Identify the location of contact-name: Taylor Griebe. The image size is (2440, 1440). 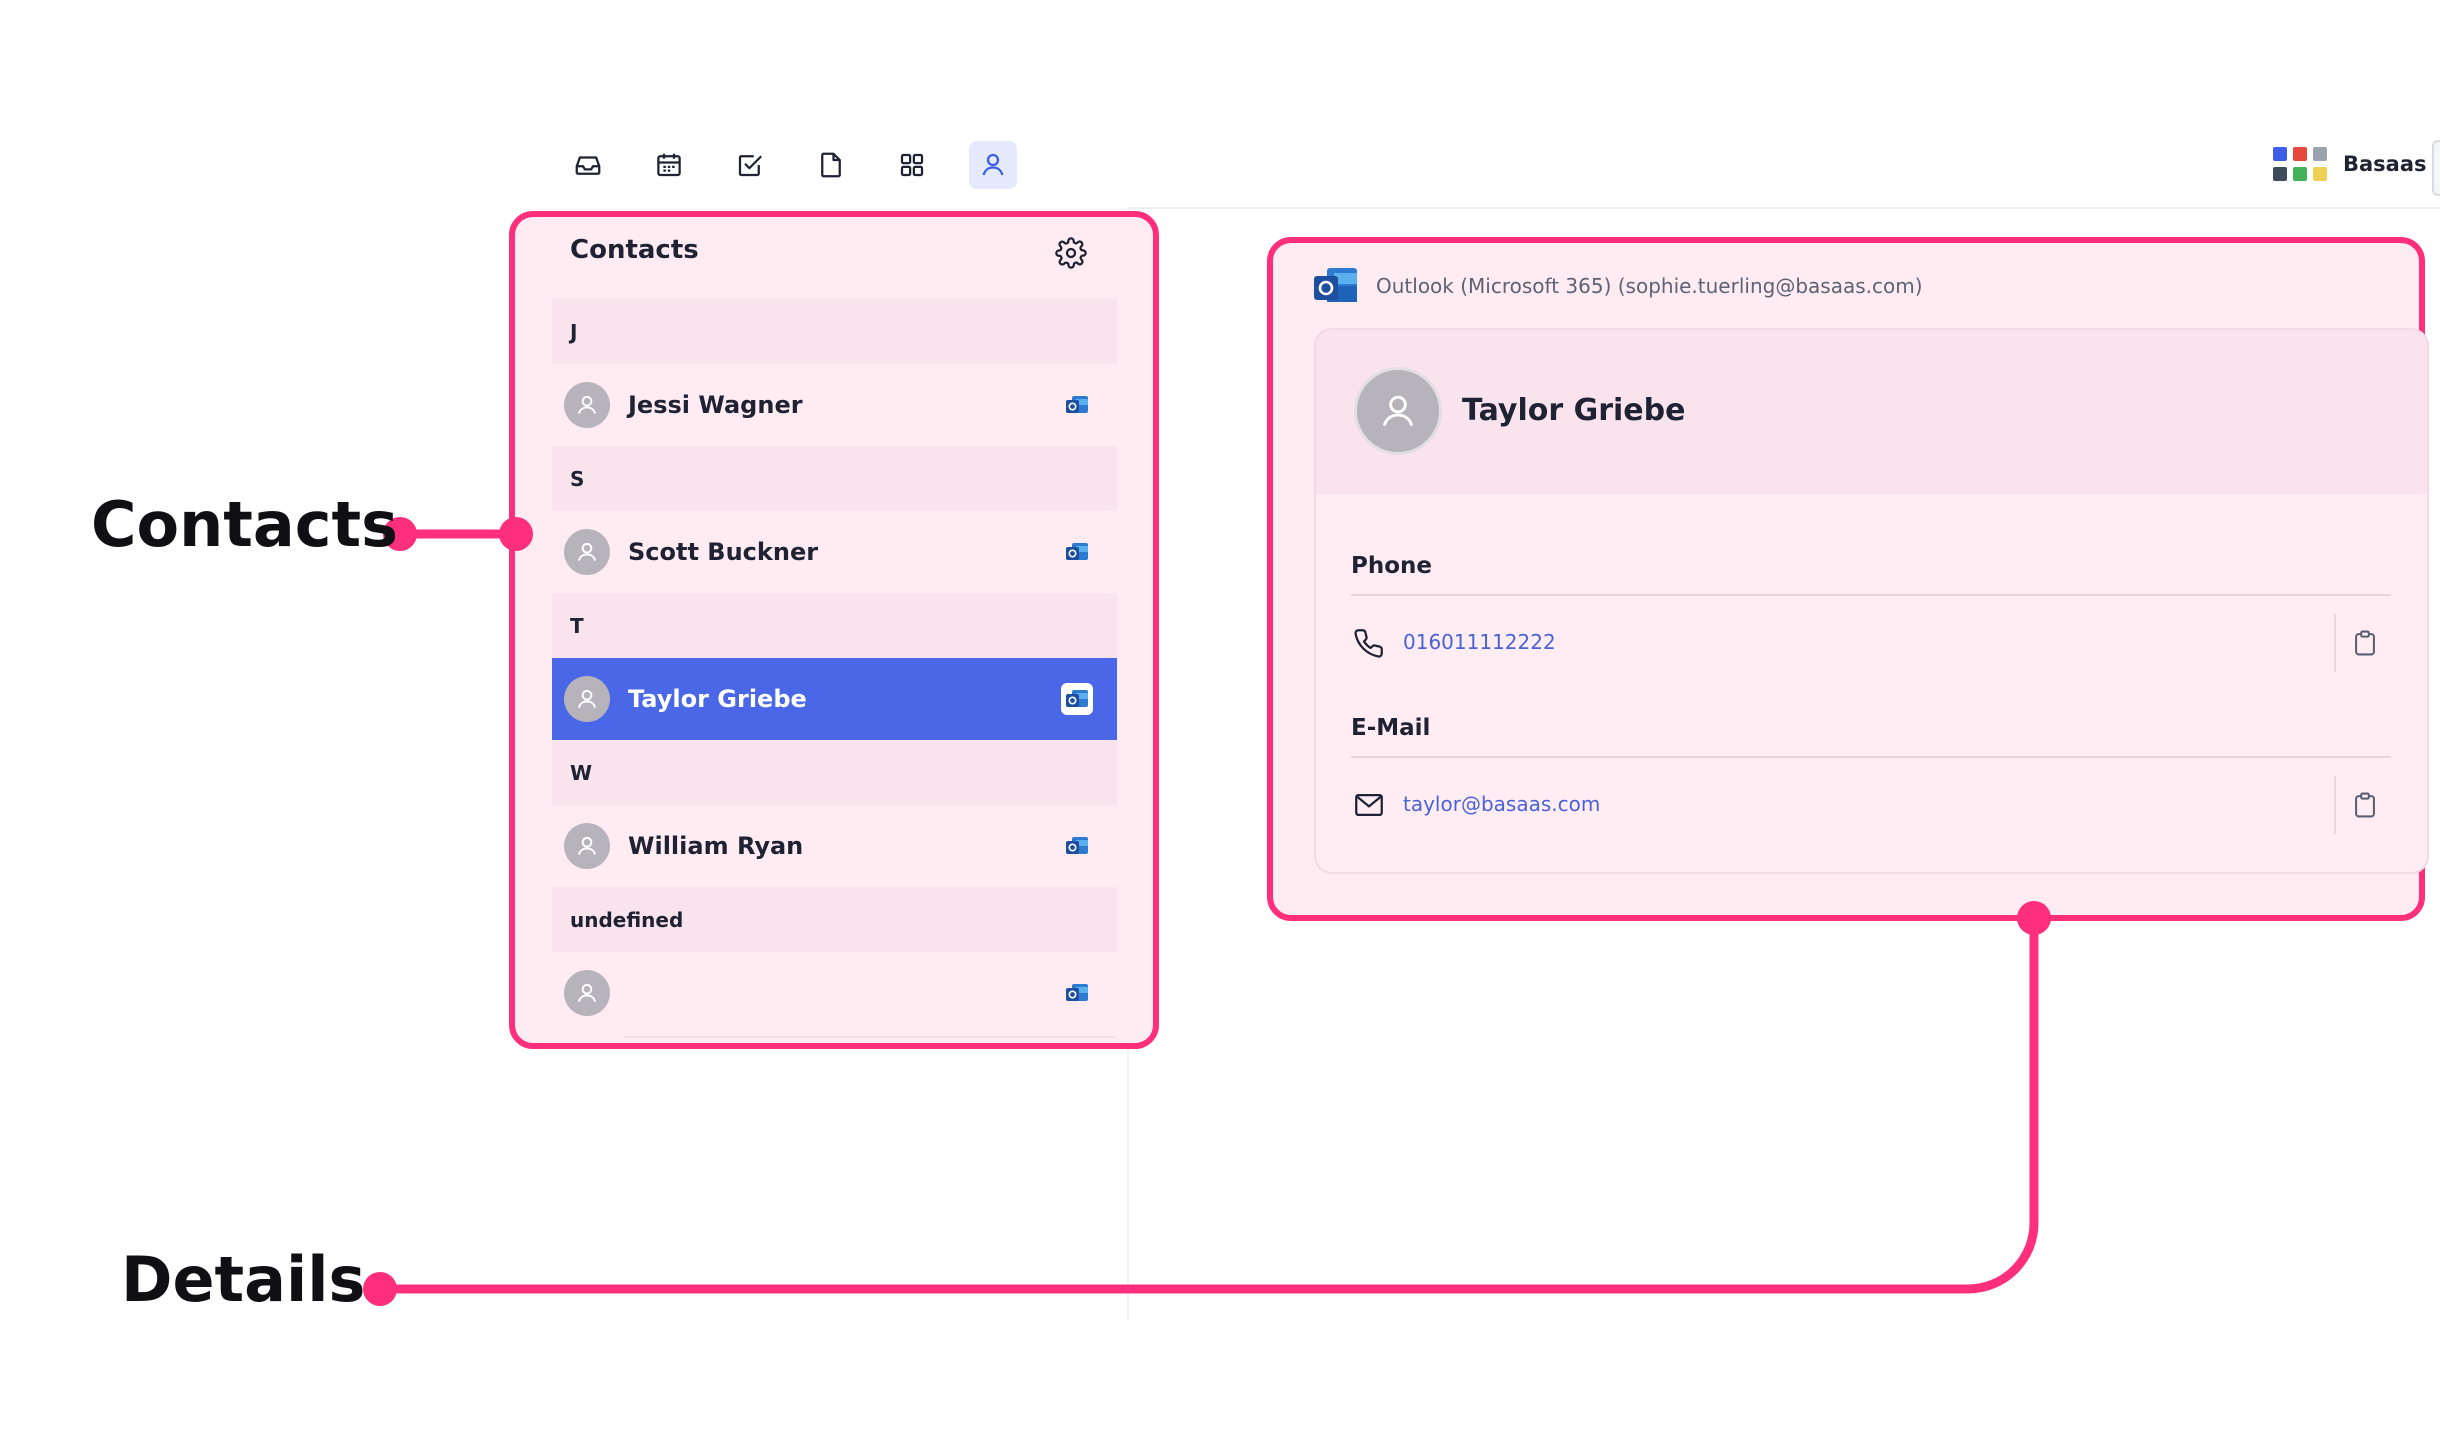
(717, 699).